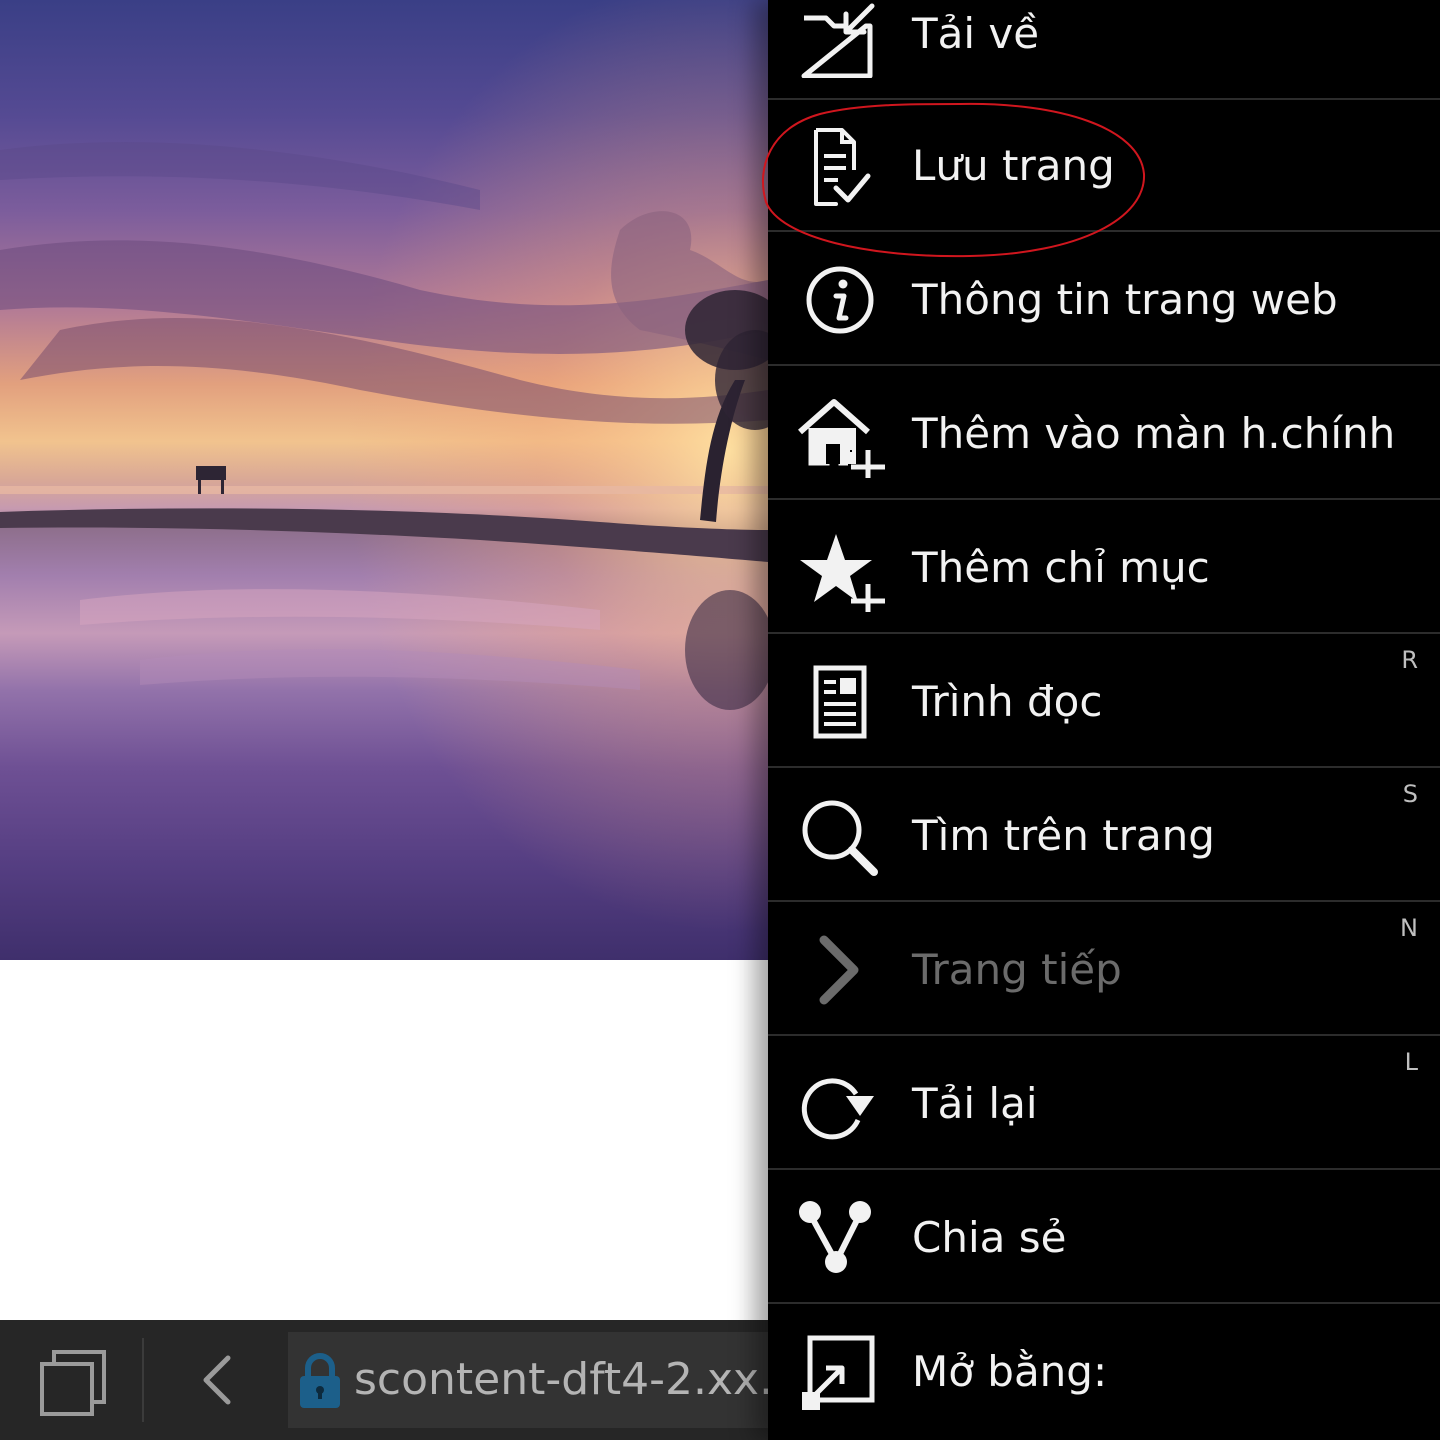 Image resolution: width=1440 pixels, height=1440 pixels. What do you see at coordinates (1409, 928) in the screenshot?
I see `menu-item-shortcut: N` at bounding box center [1409, 928].